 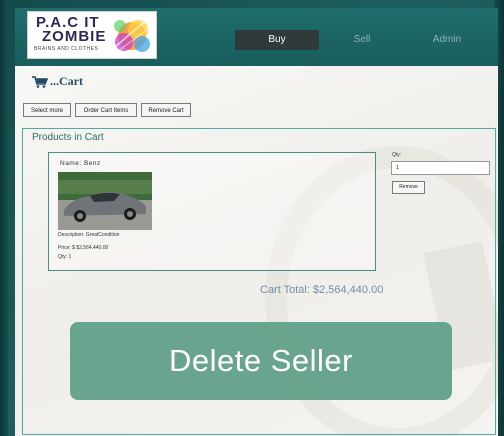 I want to click on remove-cart-button: Remove Cart, so click(x=166, y=110).